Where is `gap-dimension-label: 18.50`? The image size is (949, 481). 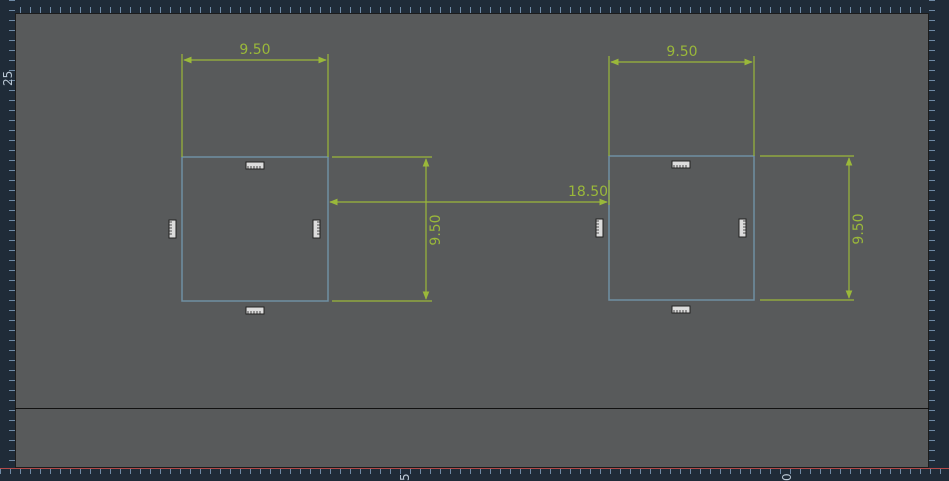 gap-dimension-label: 18.50 is located at coordinates (588, 192).